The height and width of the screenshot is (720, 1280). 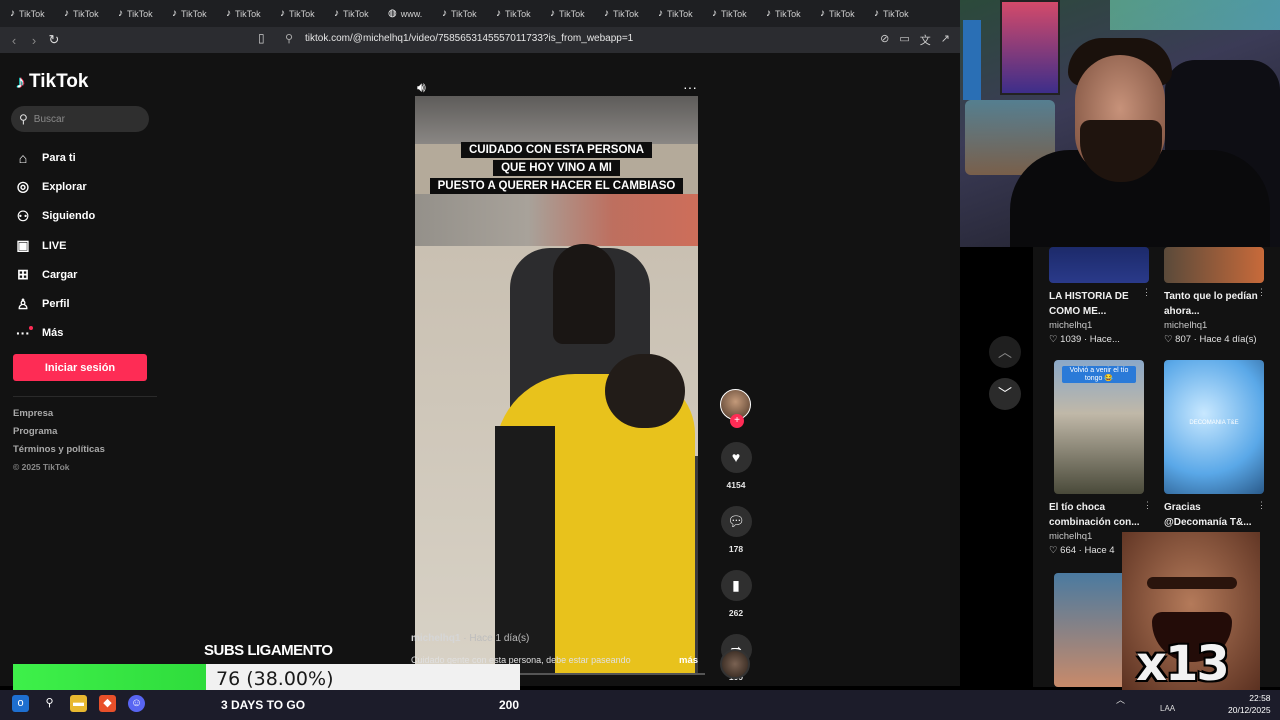 What do you see at coordinates (59, 435) in the screenshot?
I see `footer-link-programa: Programa` at bounding box center [59, 435].